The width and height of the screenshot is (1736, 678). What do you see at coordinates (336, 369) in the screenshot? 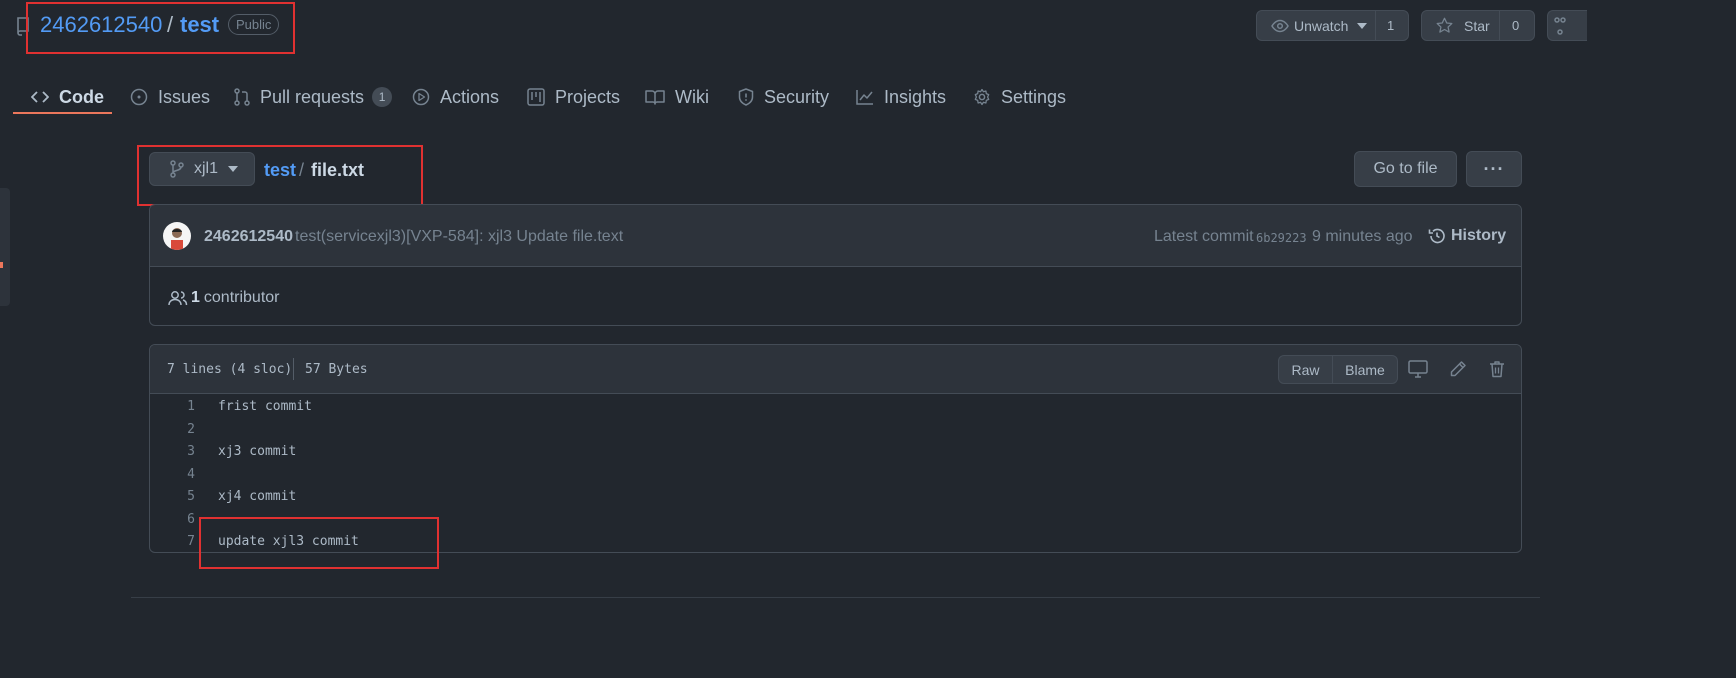
I see `file-size: 57 Bytes` at bounding box center [336, 369].